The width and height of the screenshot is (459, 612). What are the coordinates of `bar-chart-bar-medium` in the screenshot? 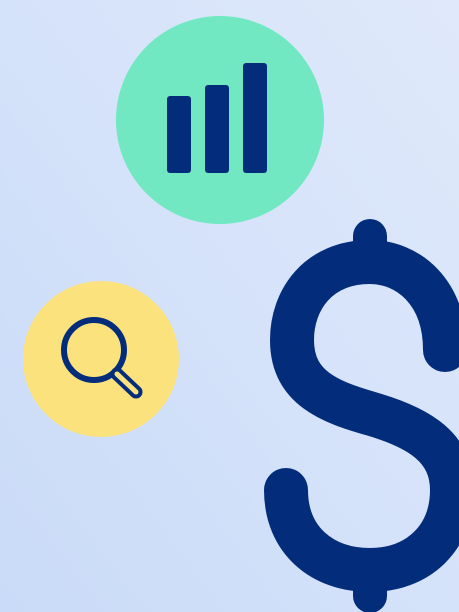 It's located at (217, 129).